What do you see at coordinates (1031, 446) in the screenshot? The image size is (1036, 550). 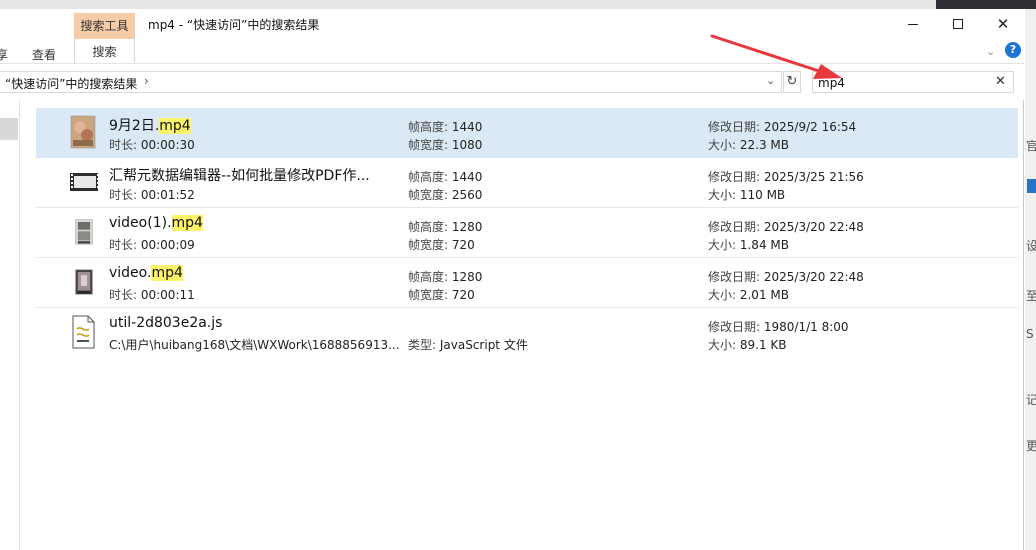 I see `edge-text: 更` at bounding box center [1031, 446].